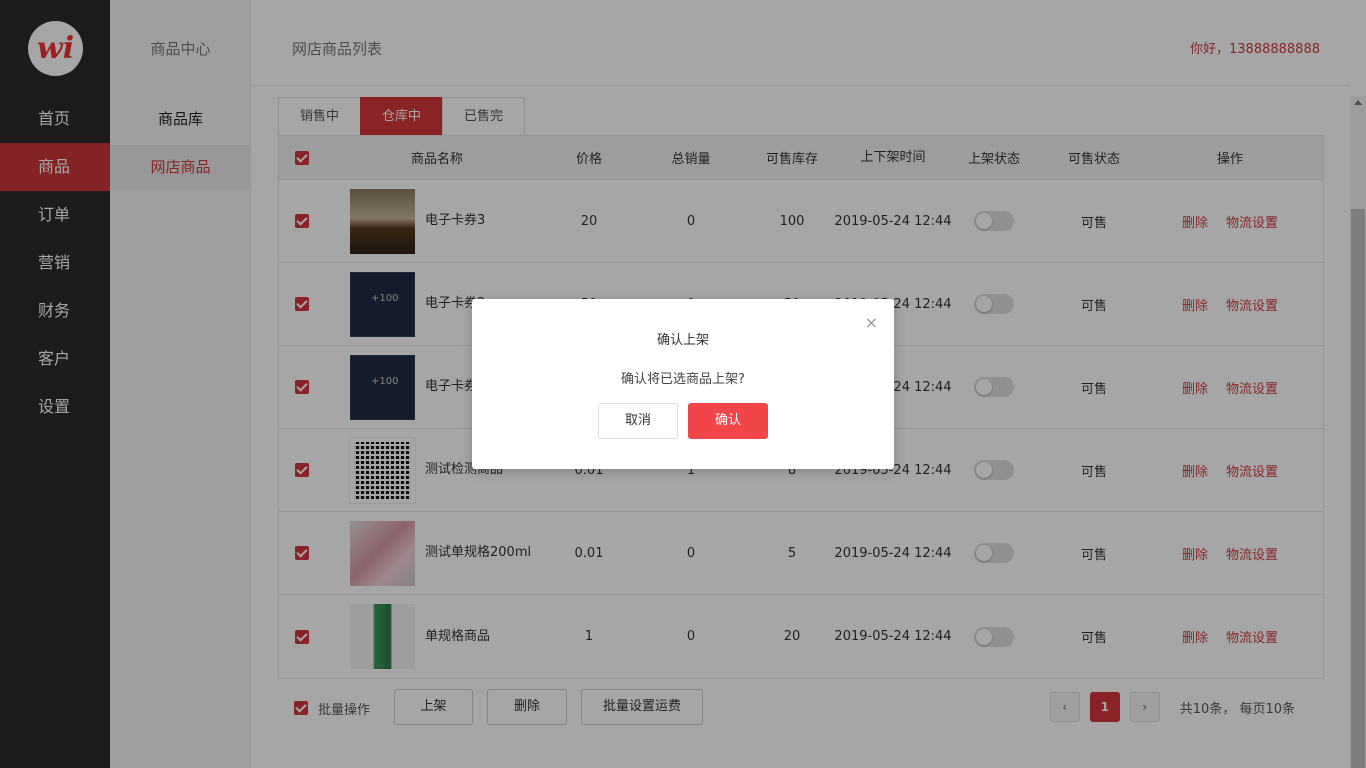 This screenshot has height=768, width=1366. I want to click on dialog-title: 确认上架, so click(682, 340).